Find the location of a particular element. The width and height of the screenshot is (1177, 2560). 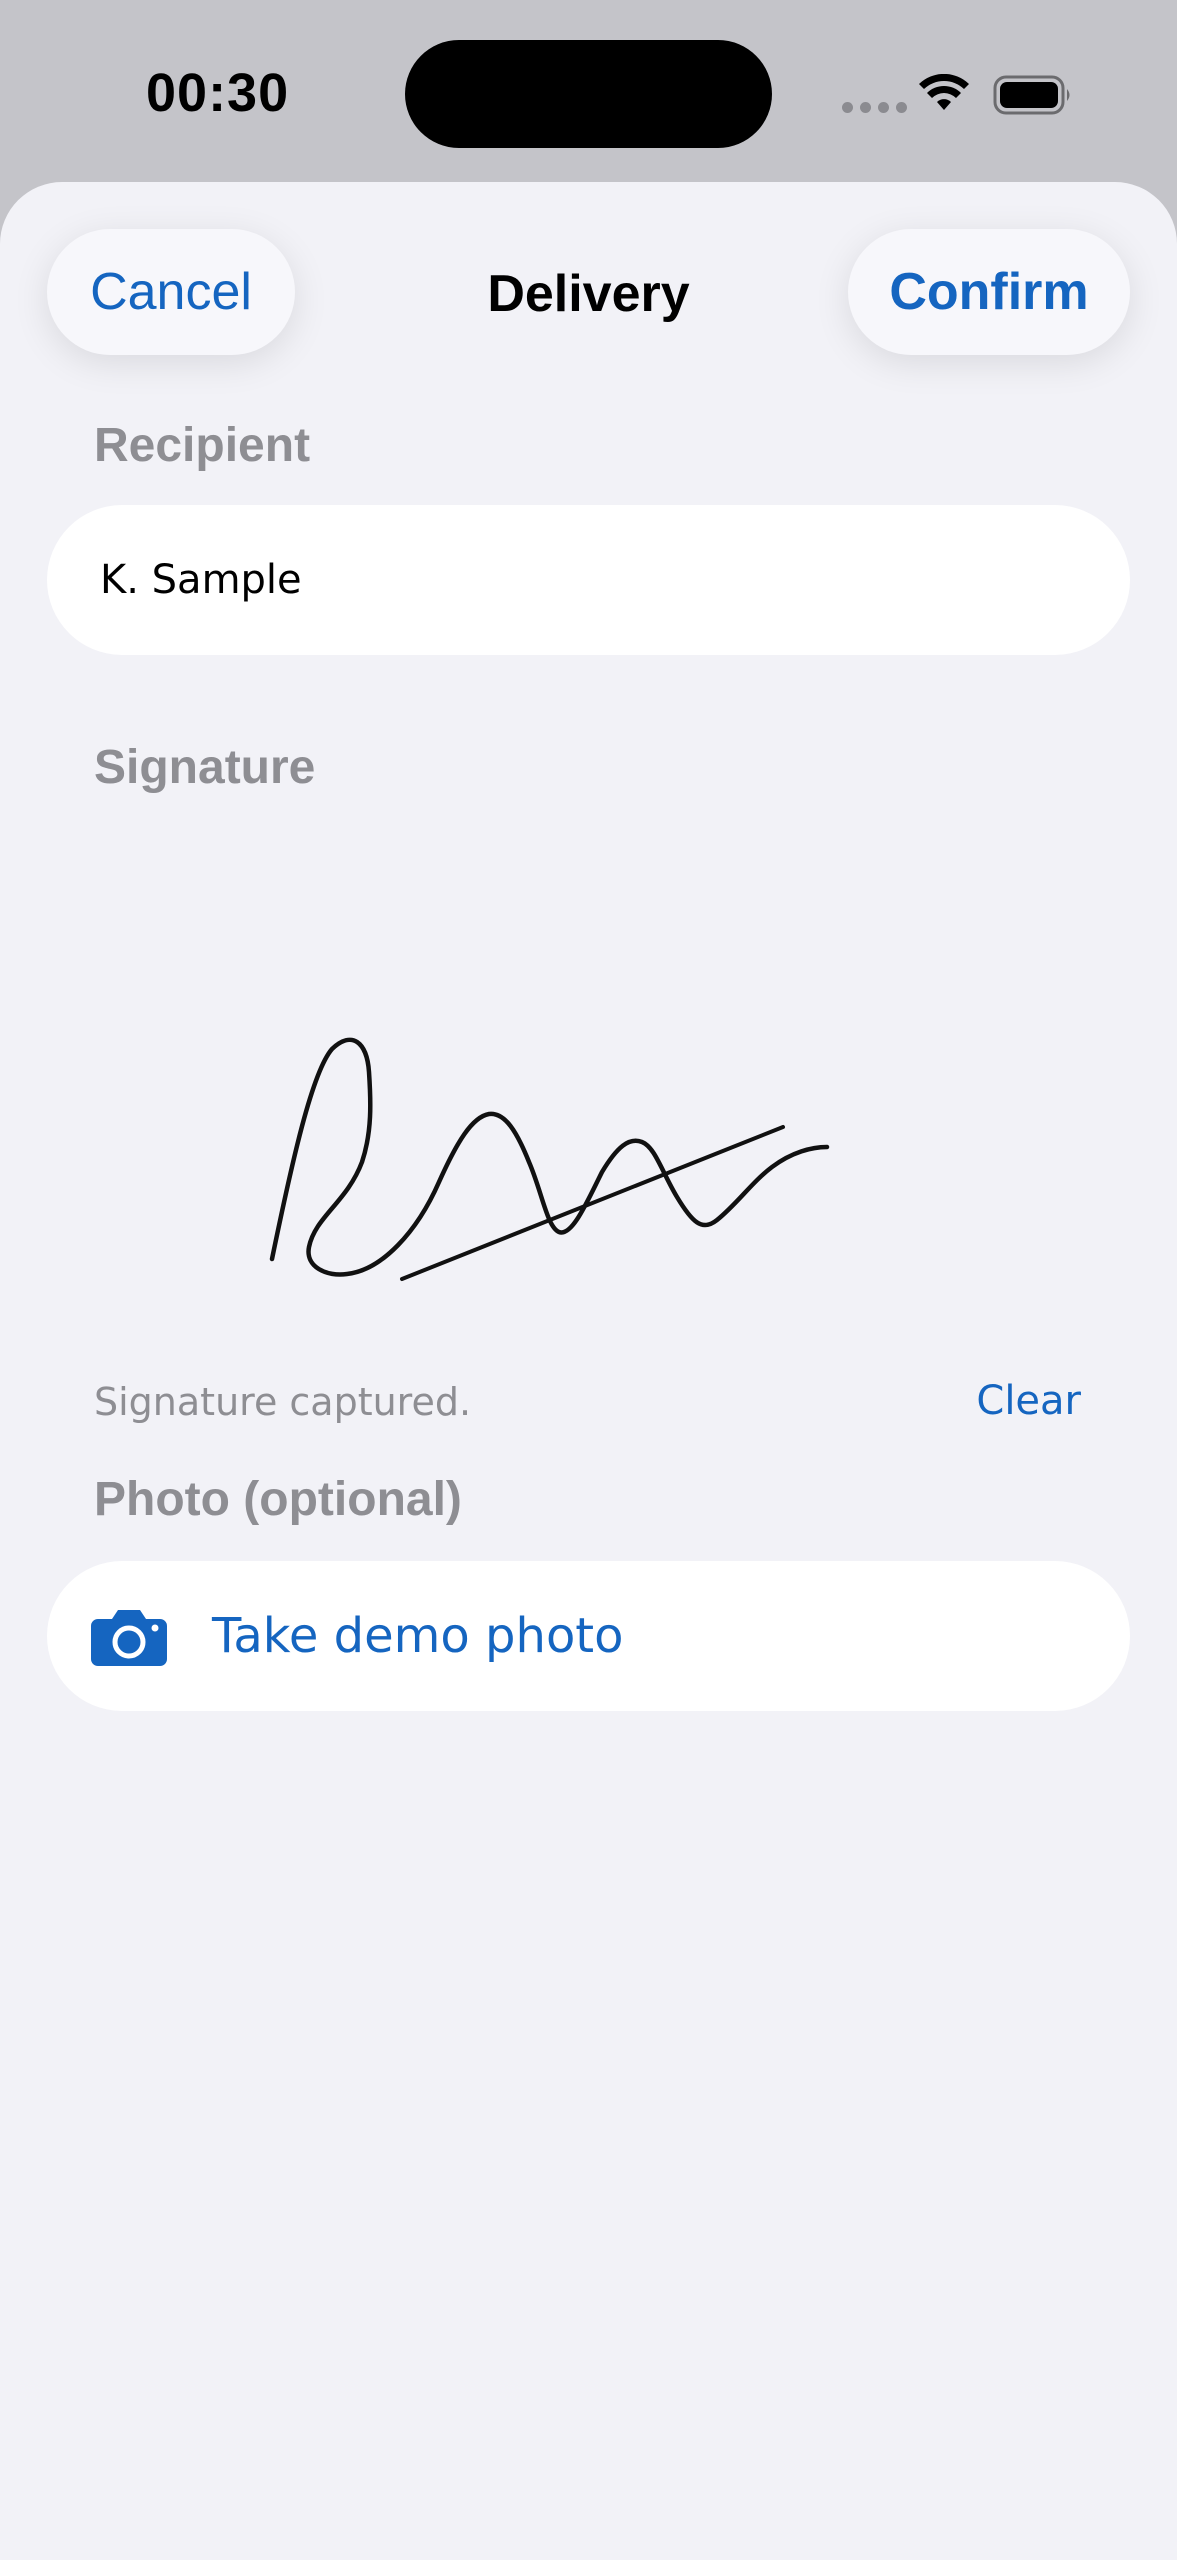

battery-icon is located at coordinates (1031, 95).